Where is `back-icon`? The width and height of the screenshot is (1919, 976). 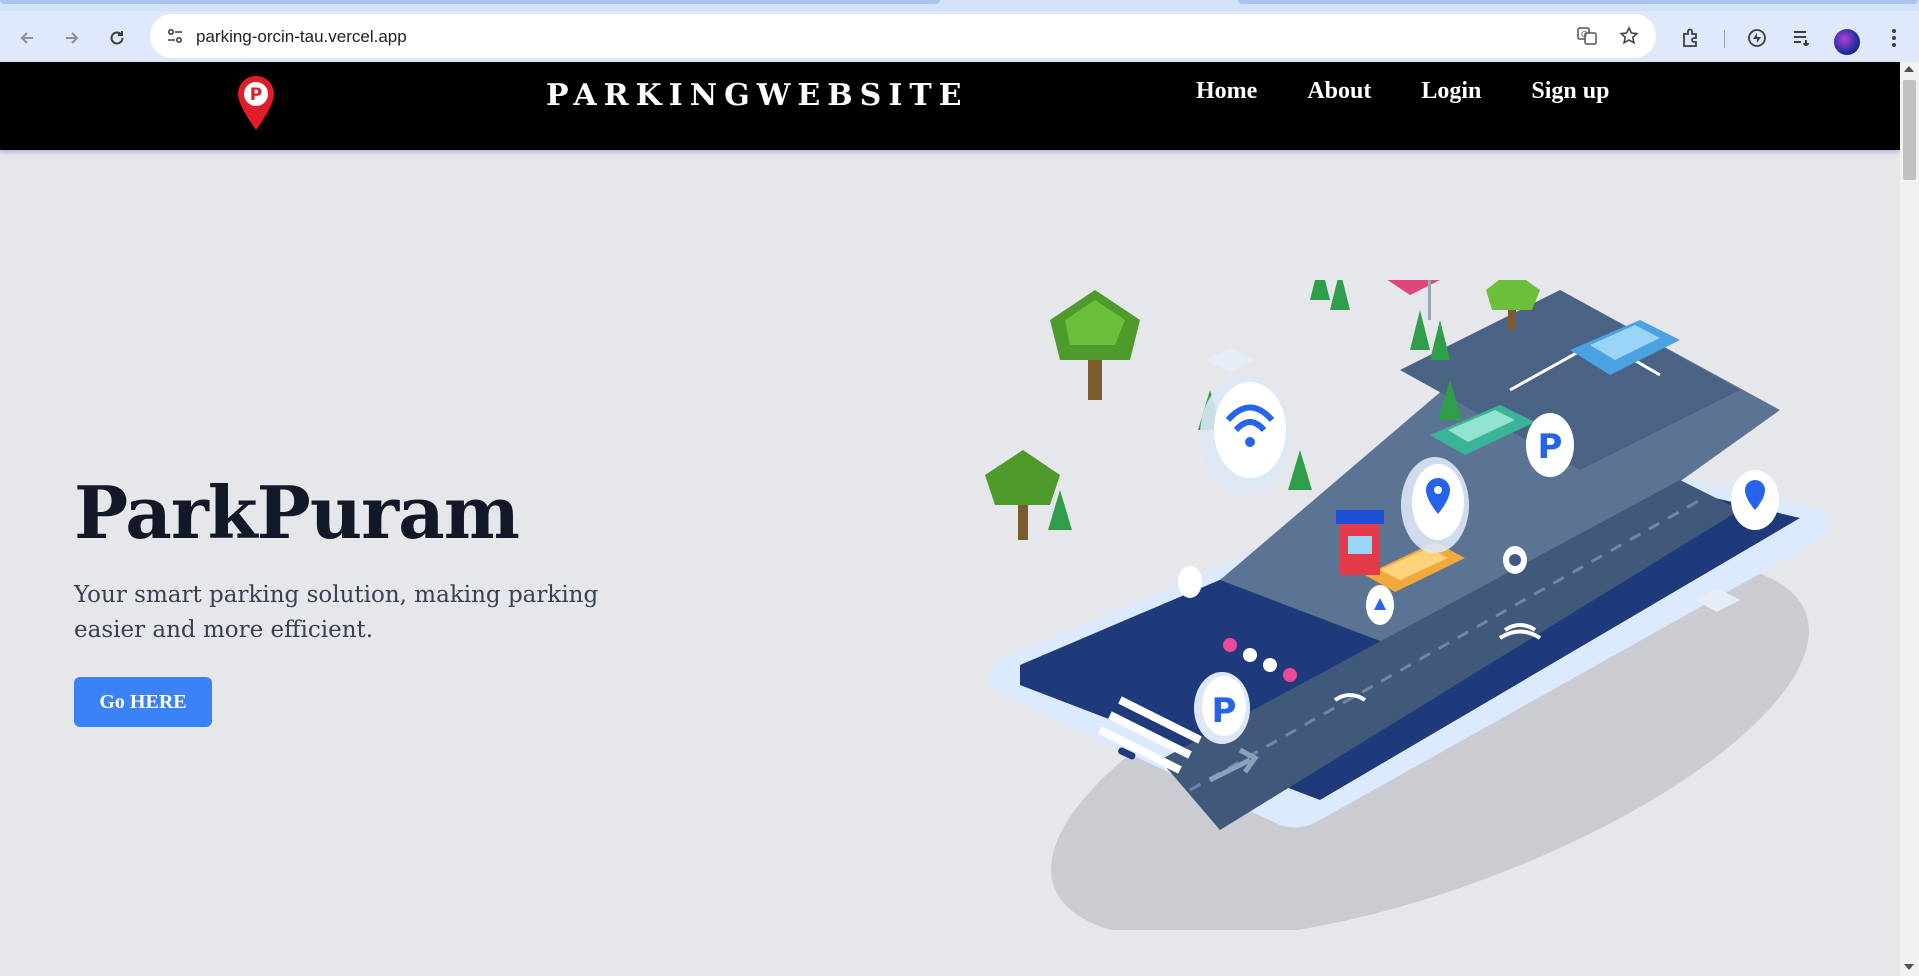
back-icon is located at coordinates (27, 38).